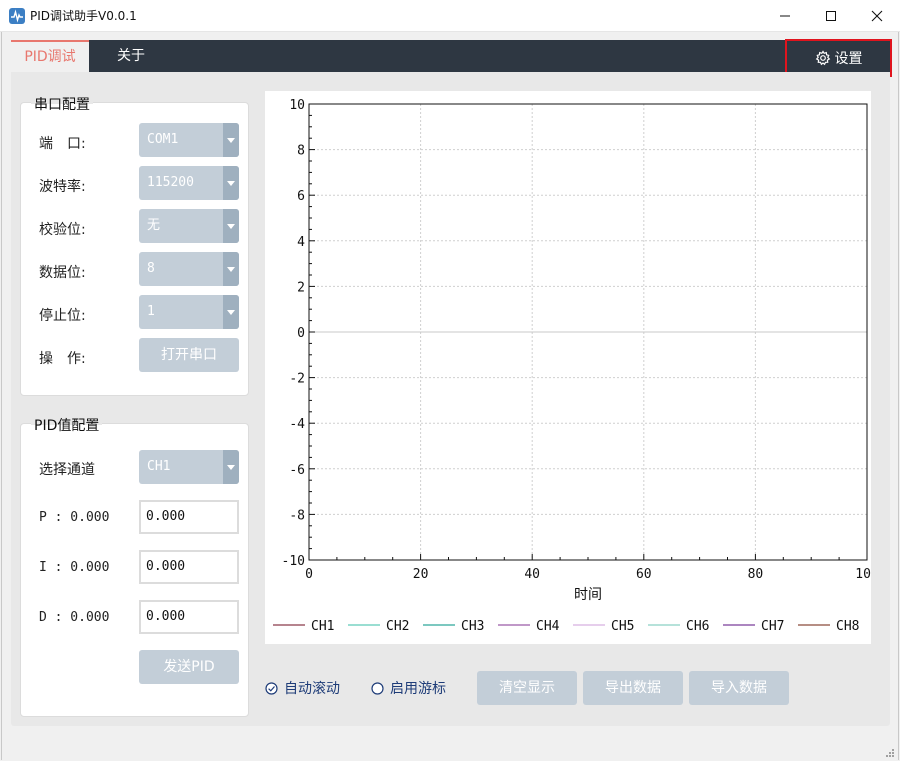 The height and width of the screenshot is (761, 900). I want to click on serial-config-title: 串口配置, so click(62, 104).